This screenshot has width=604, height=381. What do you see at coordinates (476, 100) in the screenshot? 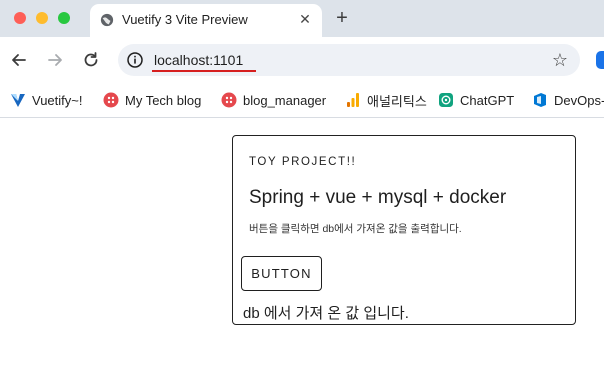
I see `bookmark-chatgpt: ChatGPT` at bounding box center [476, 100].